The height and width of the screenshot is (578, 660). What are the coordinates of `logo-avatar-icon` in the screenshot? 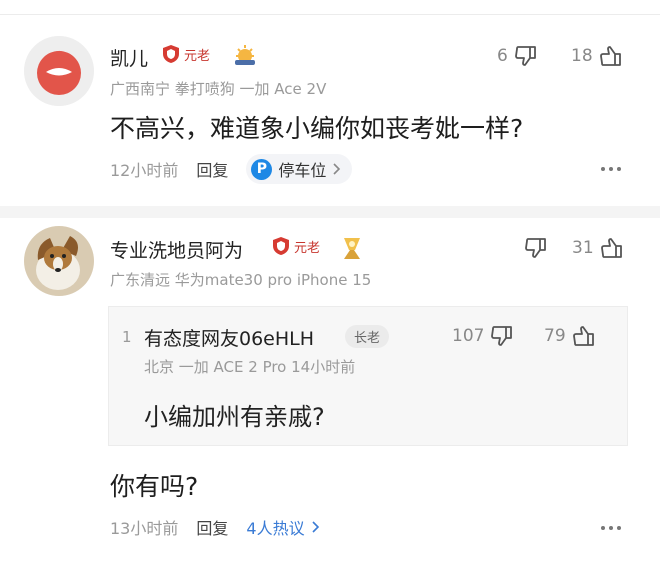 It's located at (59, 71).